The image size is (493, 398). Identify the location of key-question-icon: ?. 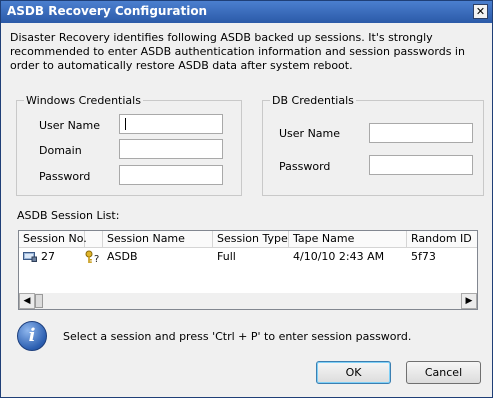
(92, 257).